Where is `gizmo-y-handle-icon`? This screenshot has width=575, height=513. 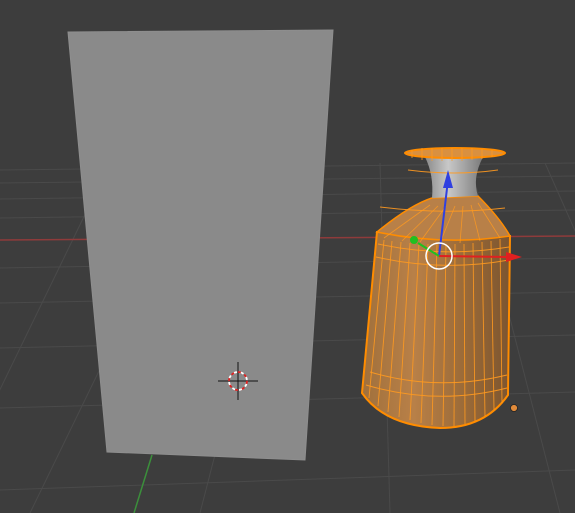 gizmo-y-handle-icon is located at coordinates (414, 240).